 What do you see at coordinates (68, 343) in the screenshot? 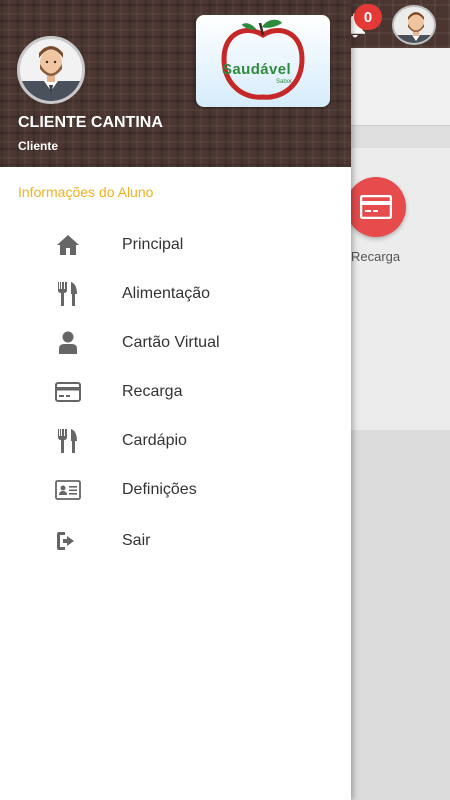
I see `person-icon` at bounding box center [68, 343].